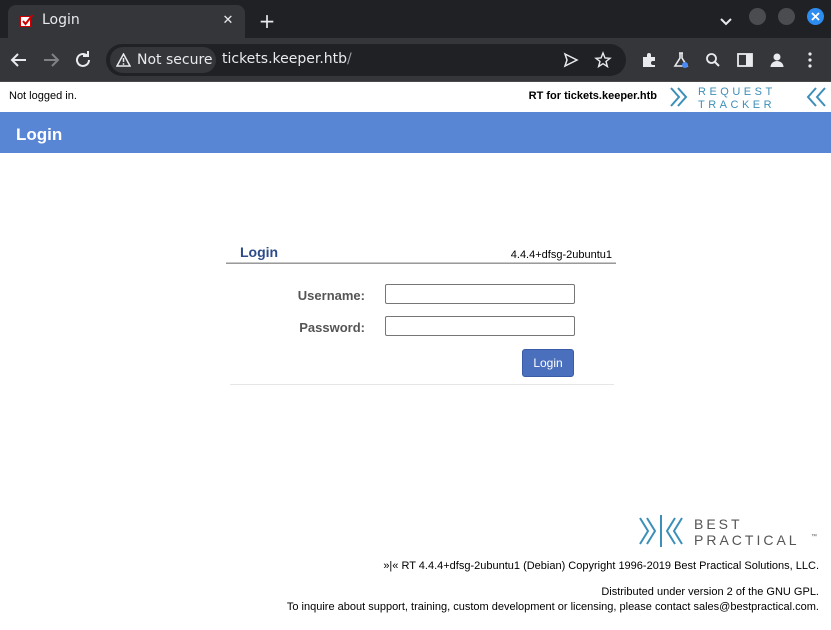  What do you see at coordinates (39, 134) in the screenshot?
I see `page-title: Login` at bounding box center [39, 134].